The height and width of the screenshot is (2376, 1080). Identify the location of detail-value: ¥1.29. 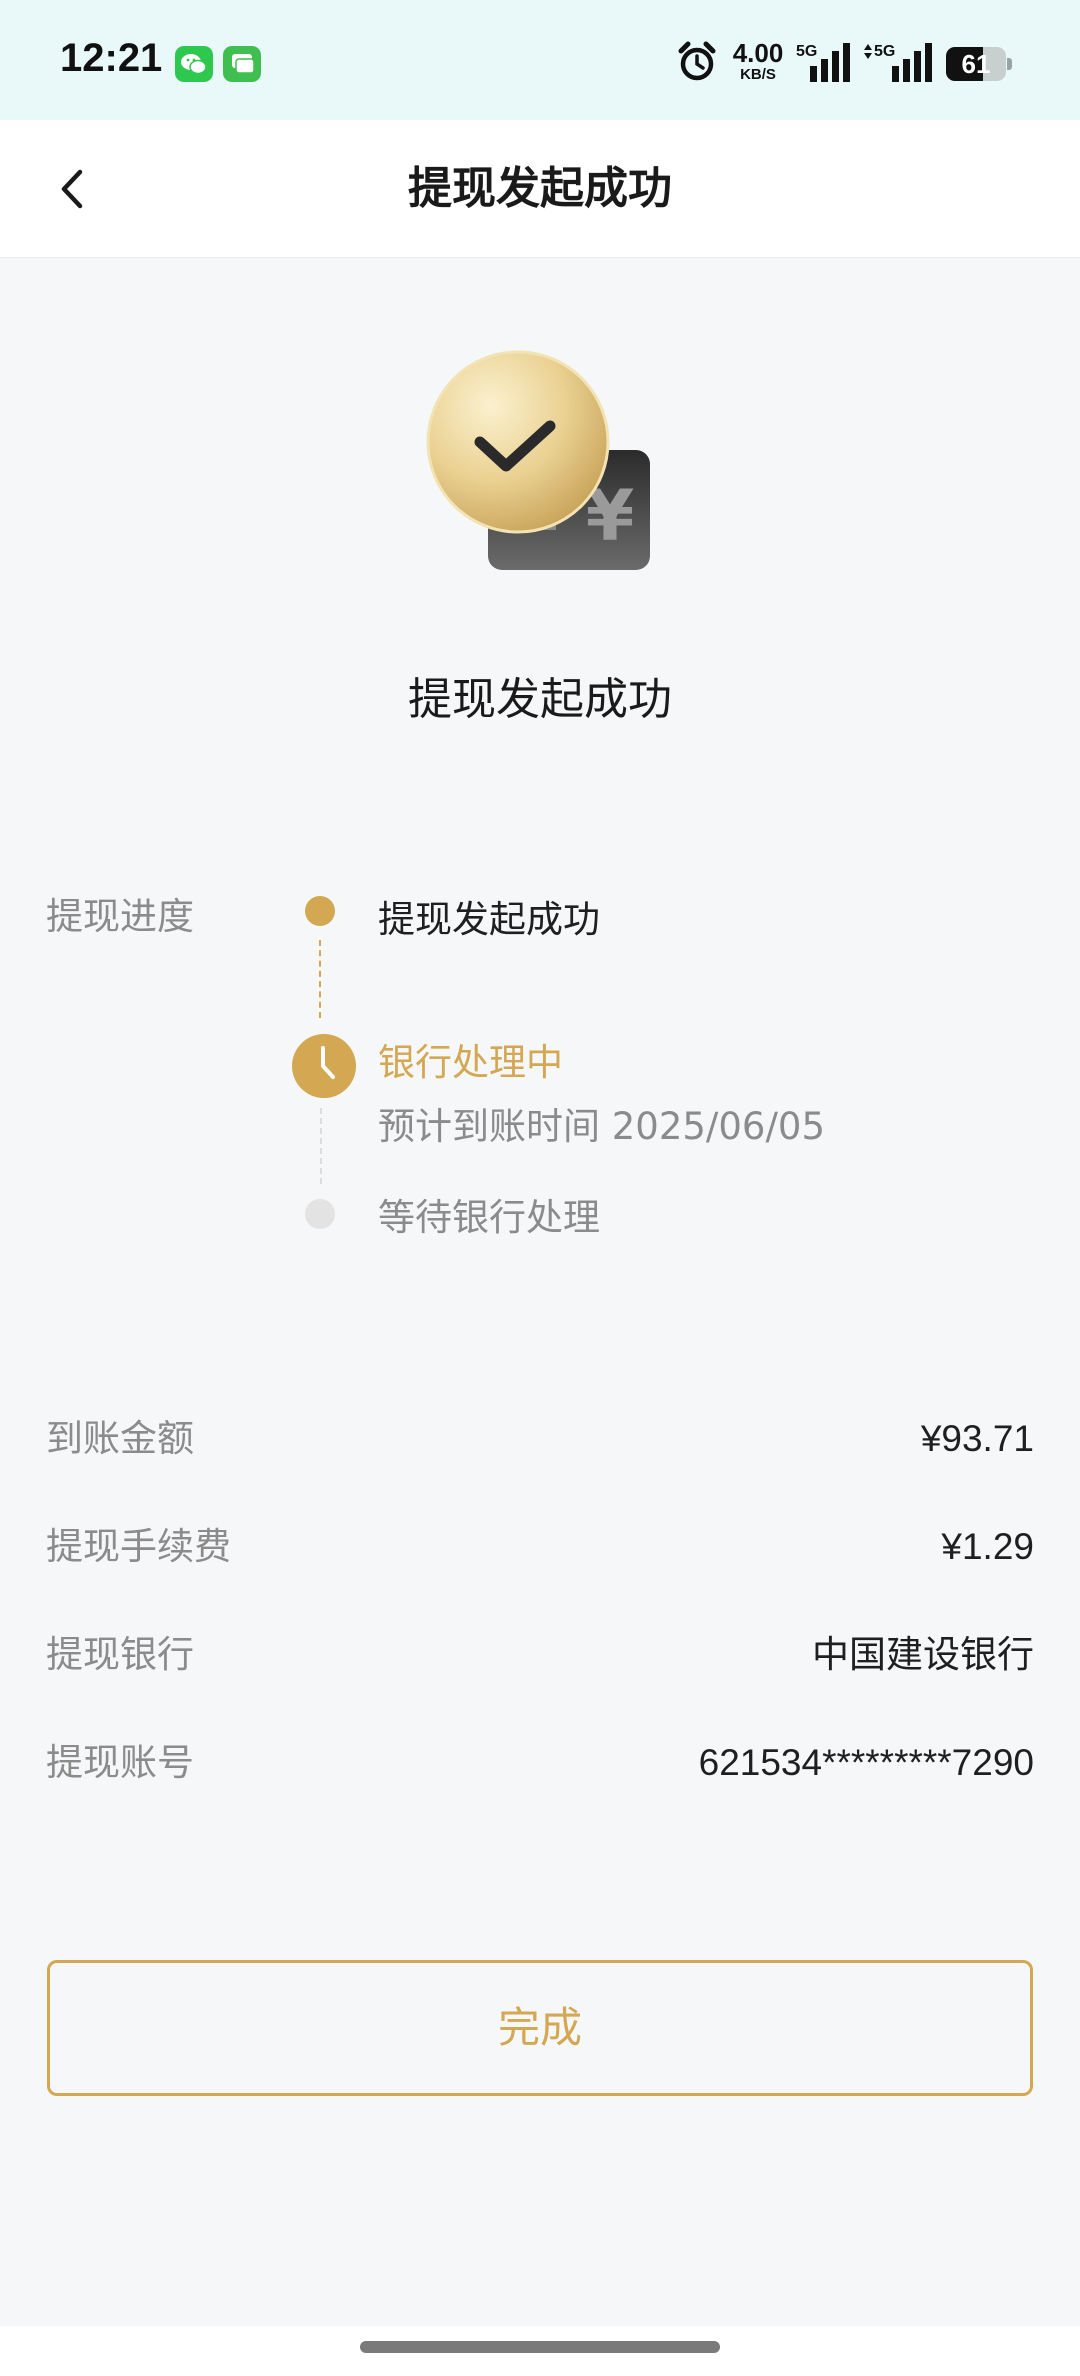
(987, 1546).